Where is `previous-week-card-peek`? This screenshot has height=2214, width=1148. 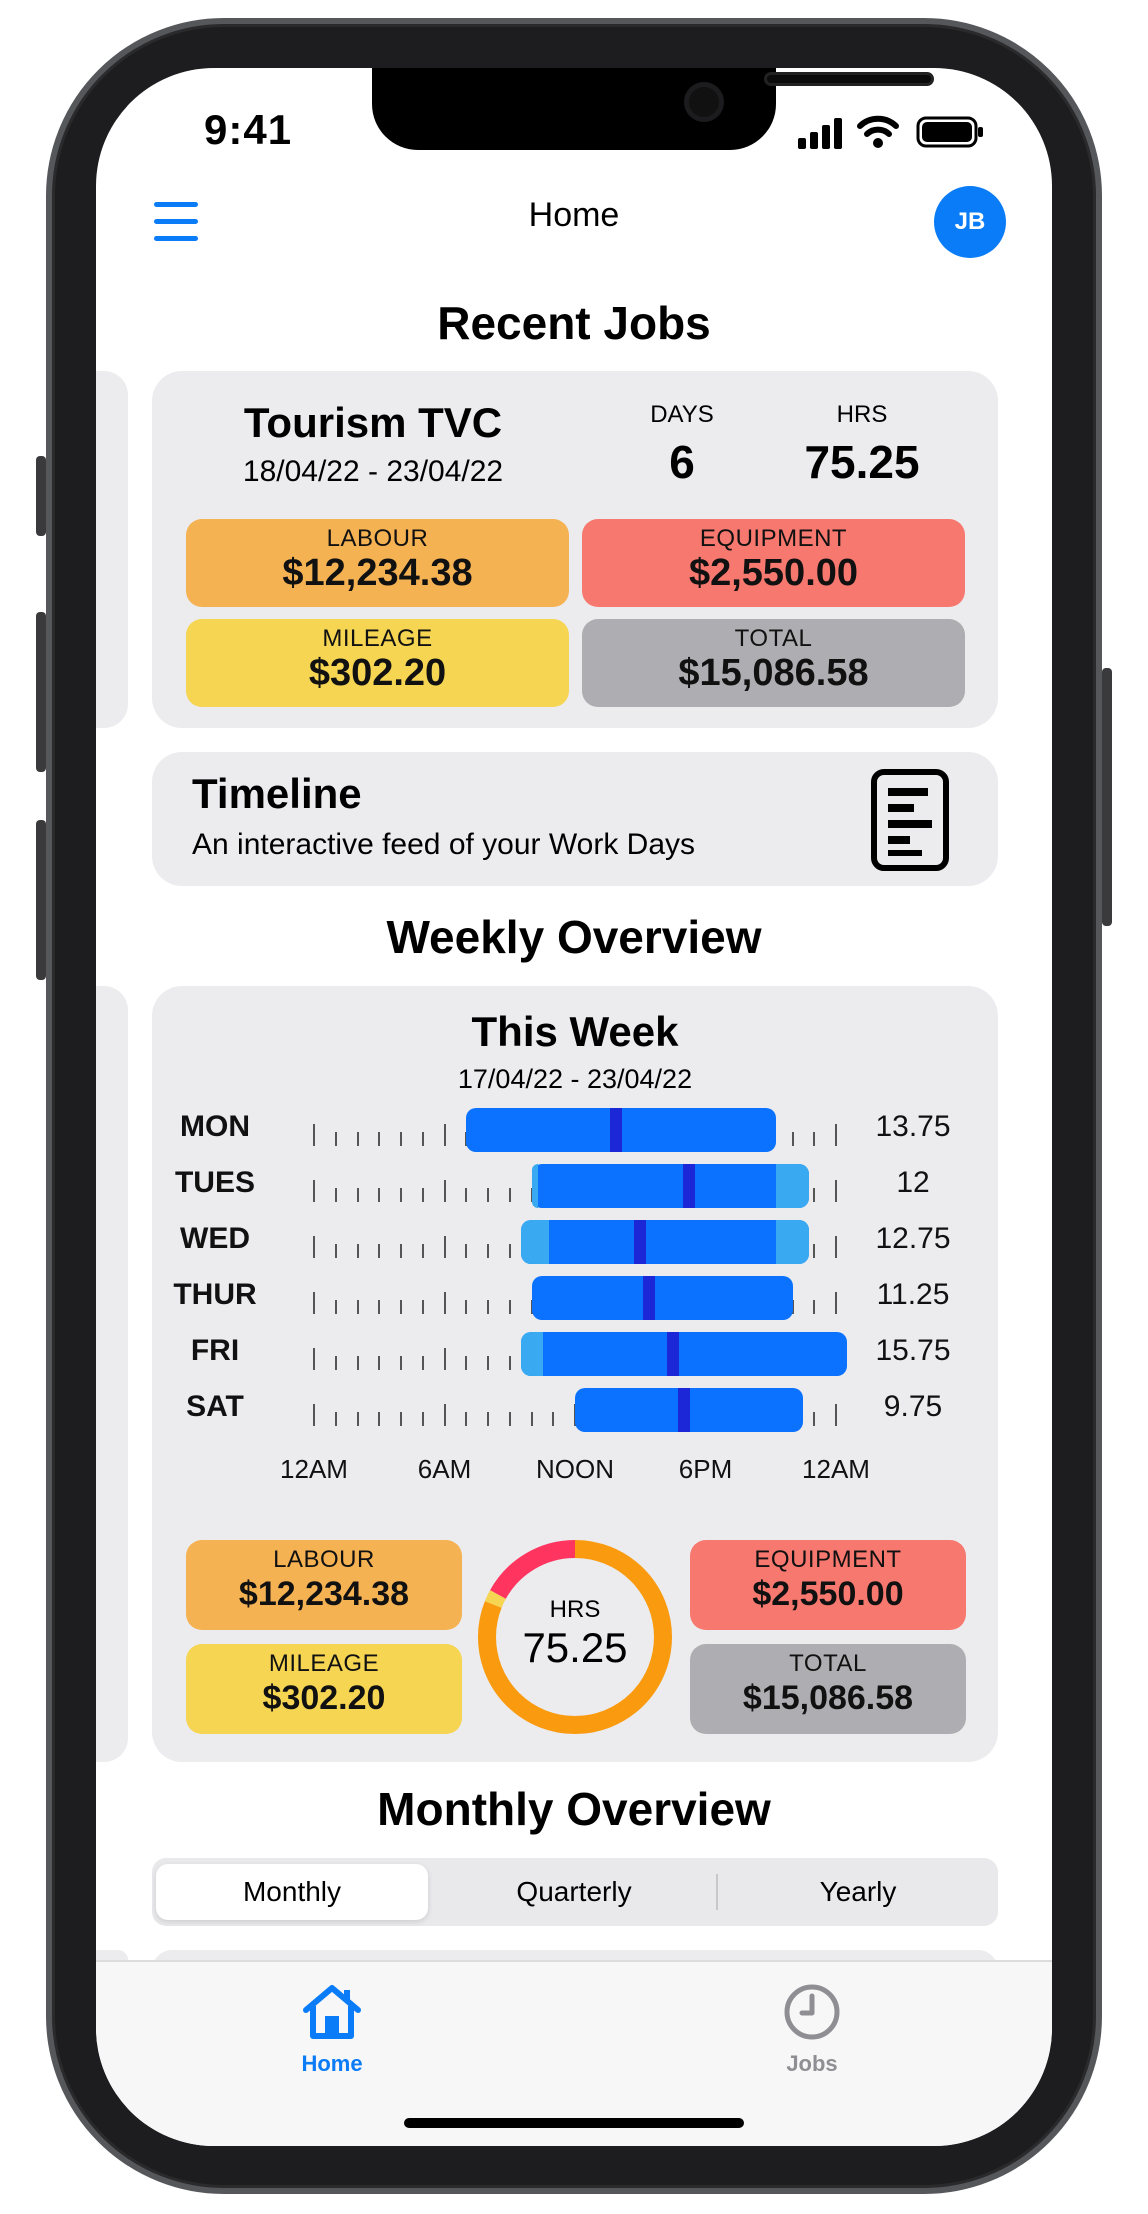 previous-week-card-peek is located at coordinates (112, 1374).